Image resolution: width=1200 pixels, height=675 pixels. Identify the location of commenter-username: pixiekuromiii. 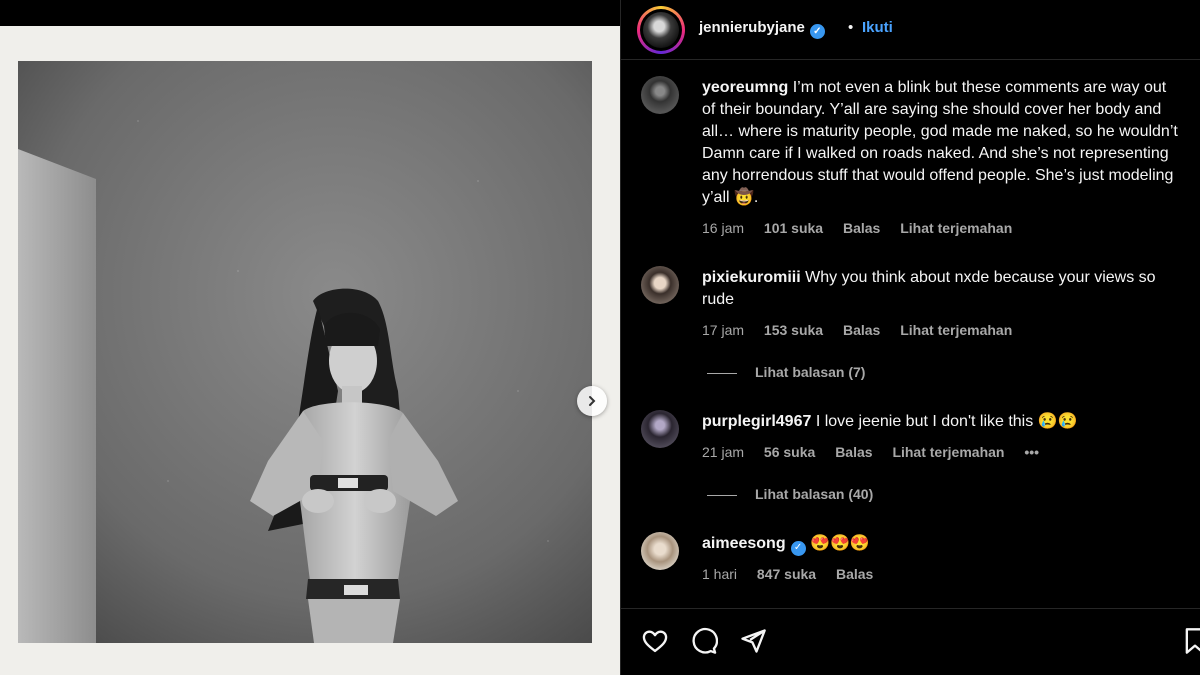
(751, 277).